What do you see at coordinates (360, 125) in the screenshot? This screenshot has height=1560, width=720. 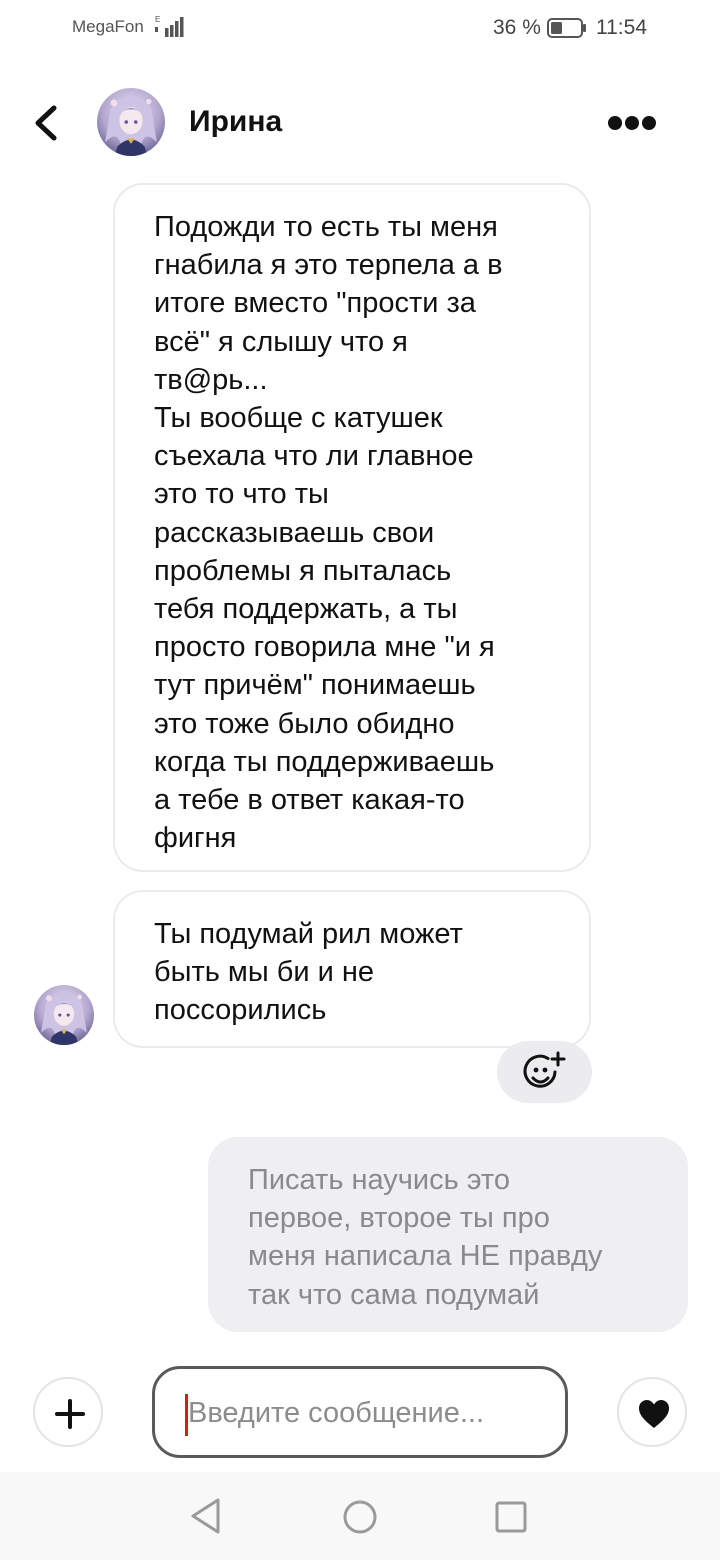 I see `chat-header: Ирина` at bounding box center [360, 125].